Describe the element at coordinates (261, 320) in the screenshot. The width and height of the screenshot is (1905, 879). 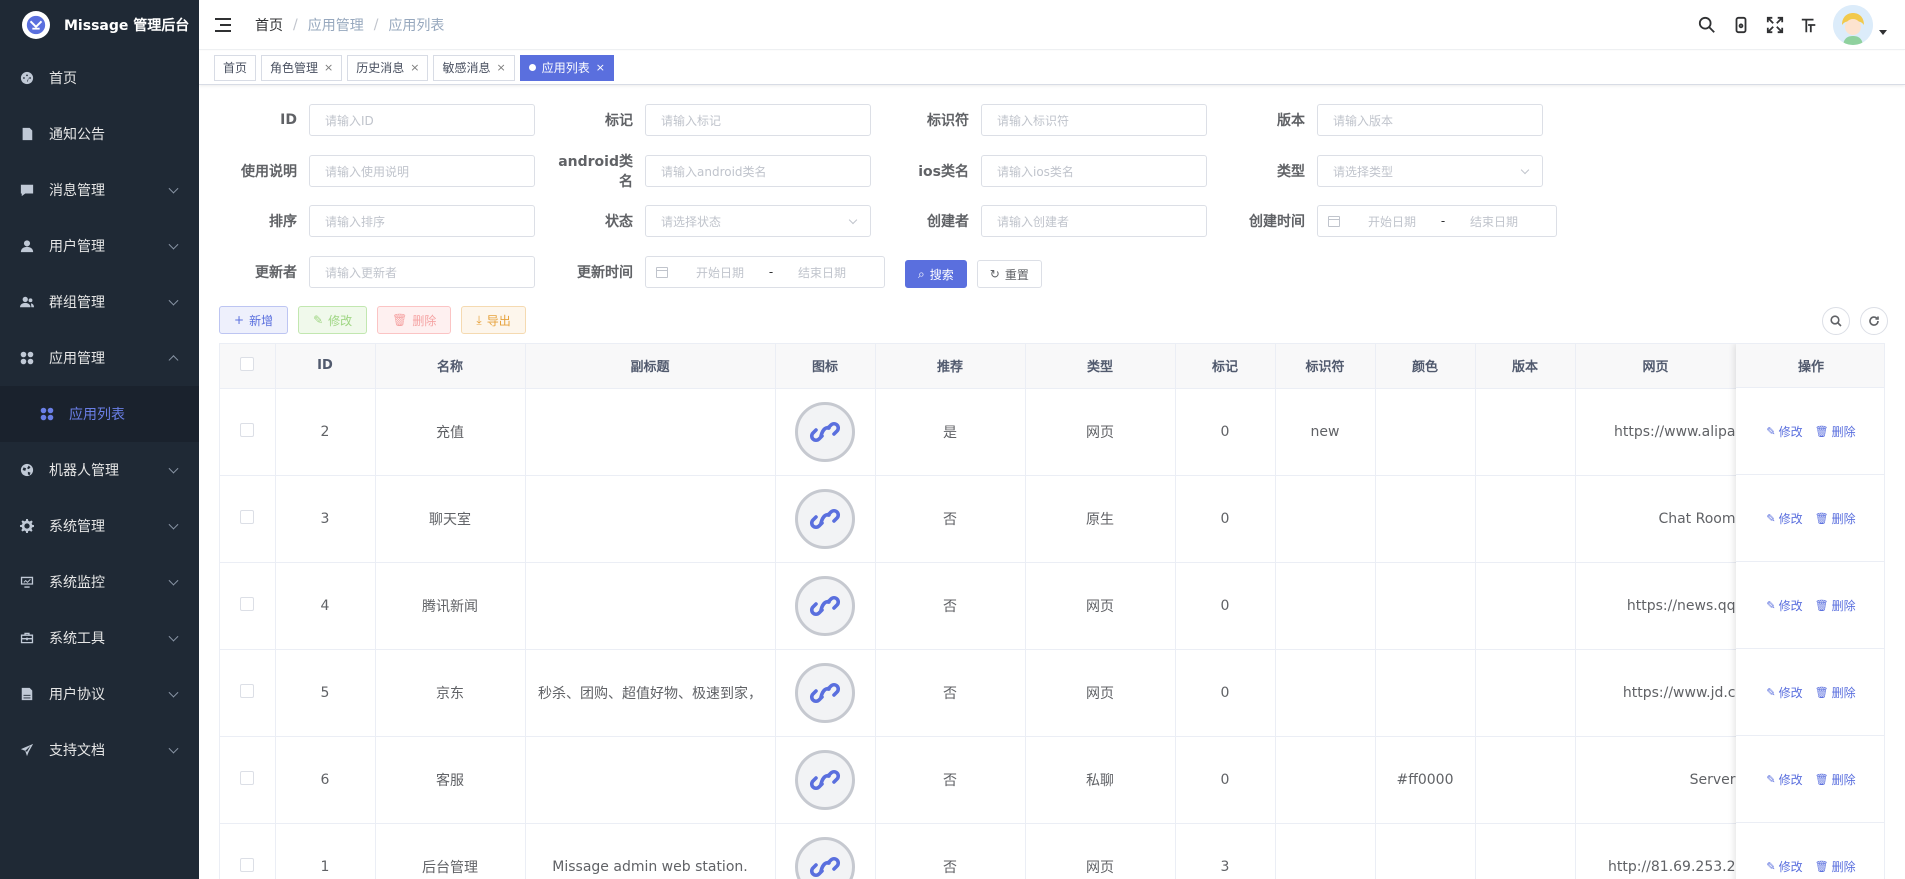
I see `add-button-label: 新增` at that location.